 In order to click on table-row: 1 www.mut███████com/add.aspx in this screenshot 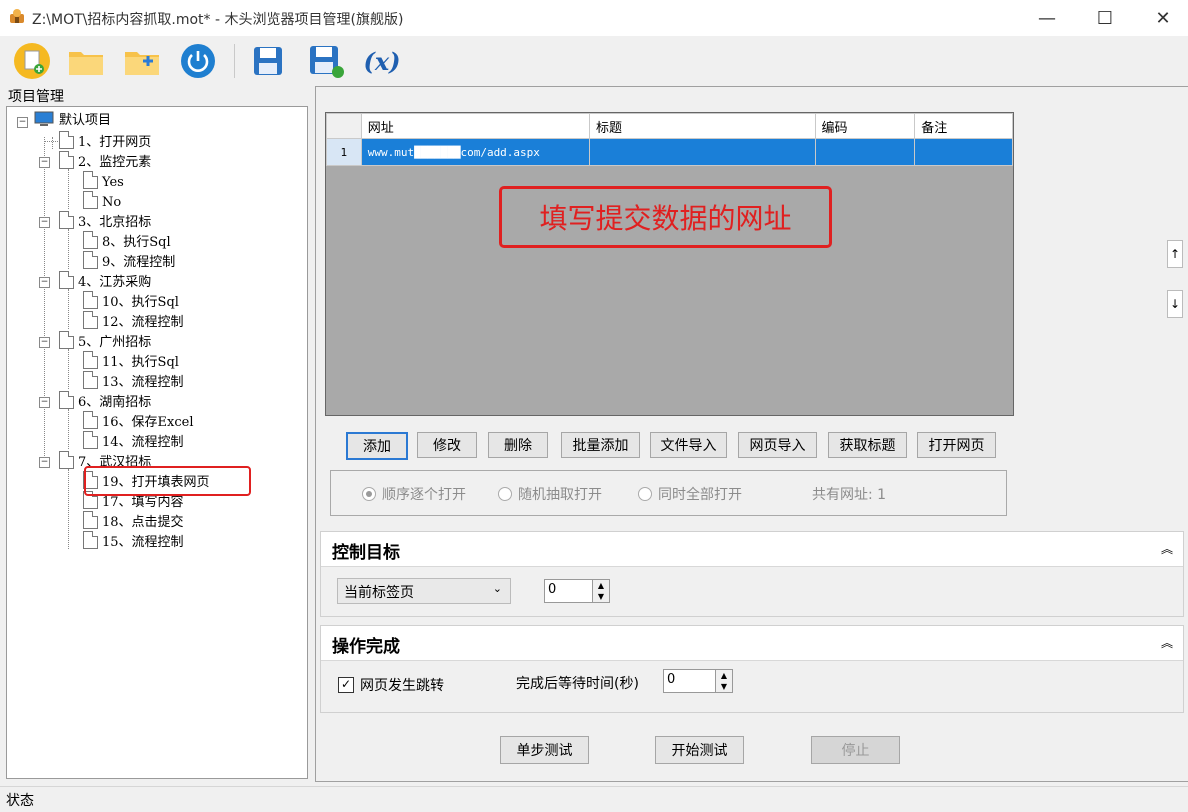, I will do `click(669, 152)`.